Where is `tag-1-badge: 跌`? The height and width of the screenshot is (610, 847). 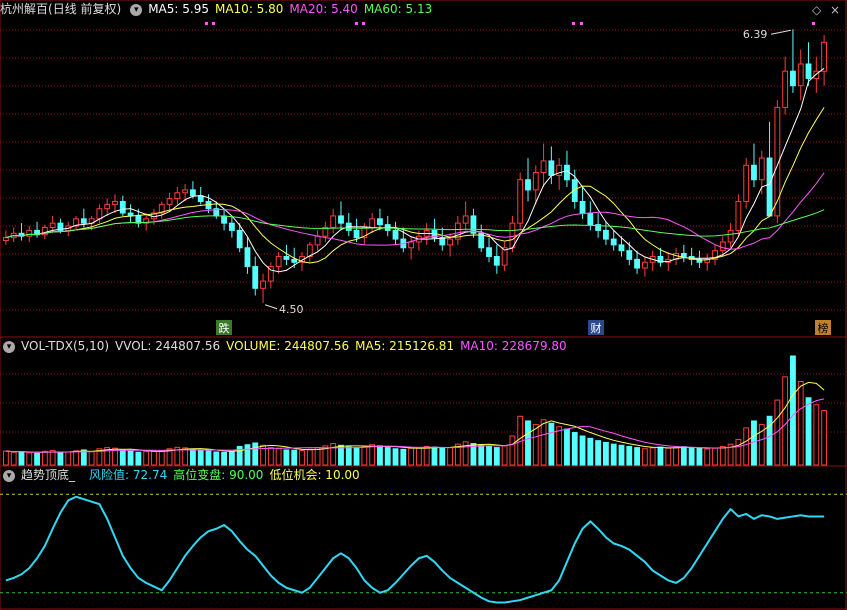 tag-1-badge: 跌 is located at coordinates (224, 327).